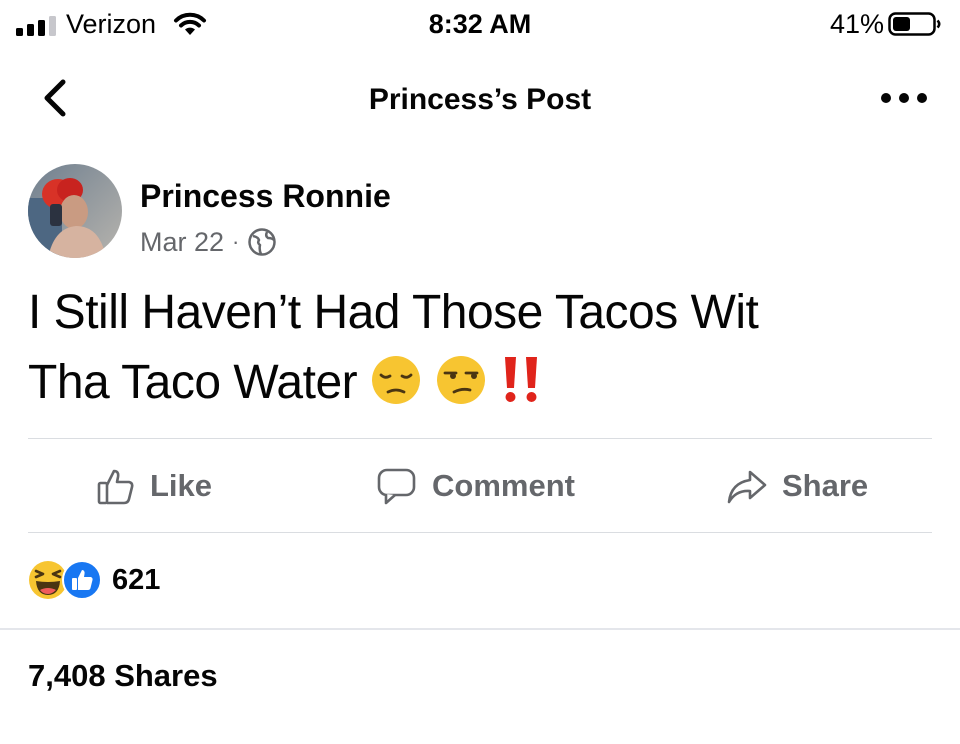  Describe the element at coordinates (503, 485) in the screenshot. I see `comment-label: Comment` at that location.